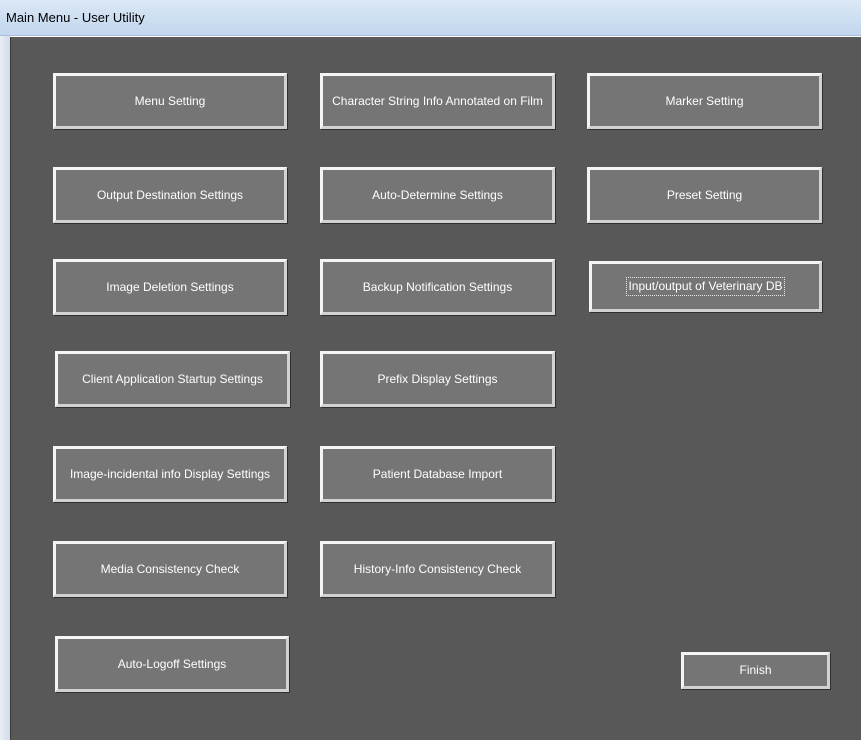  I want to click on prefix-display-settings-button: Prefix Display Settings, so click(437, 379).